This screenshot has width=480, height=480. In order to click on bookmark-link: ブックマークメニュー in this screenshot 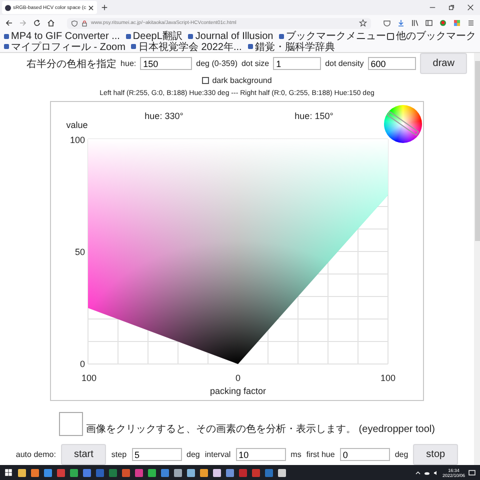, I will do `click(332, 36)`.